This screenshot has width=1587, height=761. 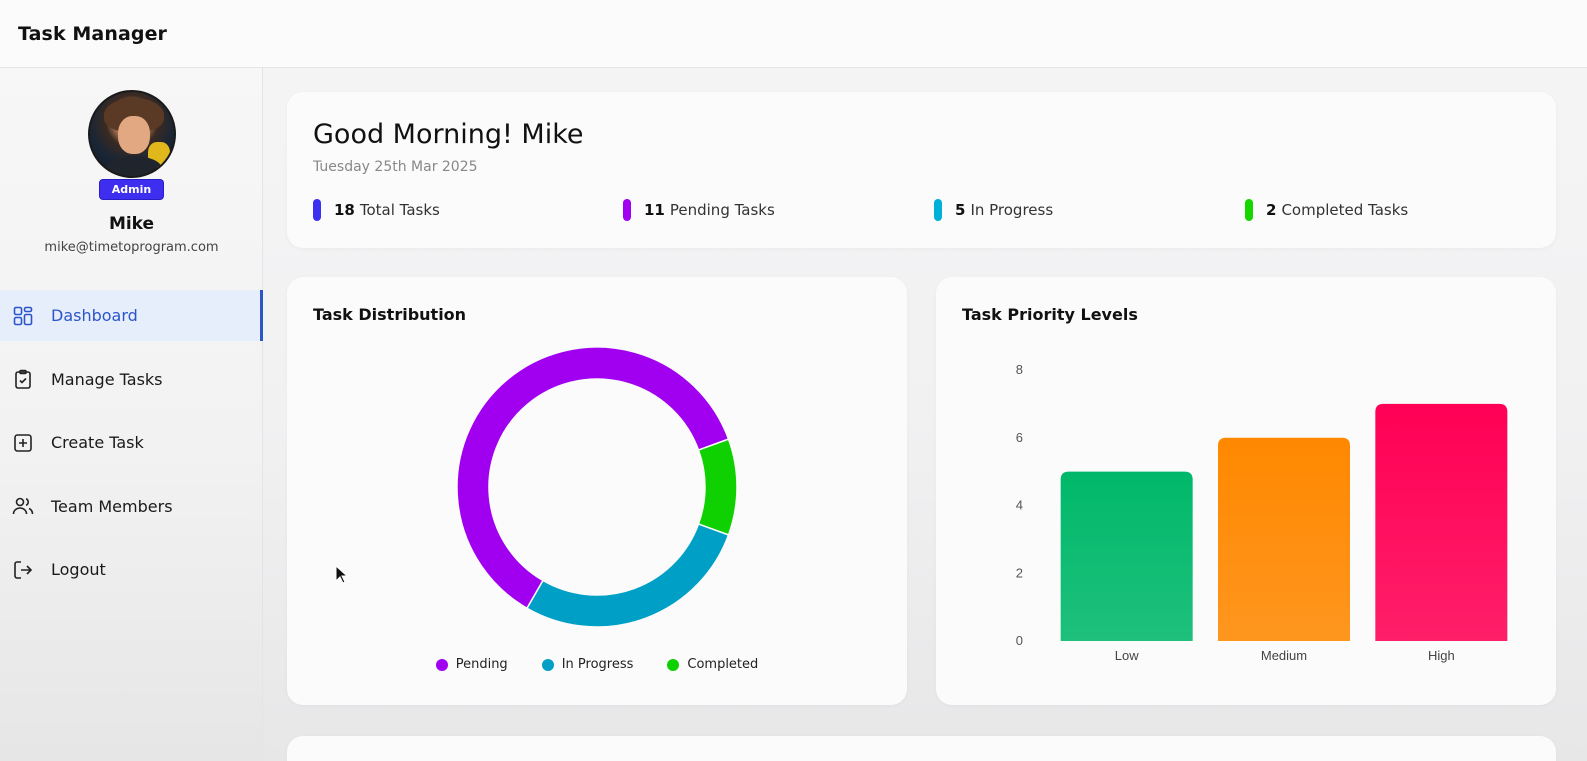 I want to click on chart-legend: Pending In Progress Completed, so click(x=597, y=664).